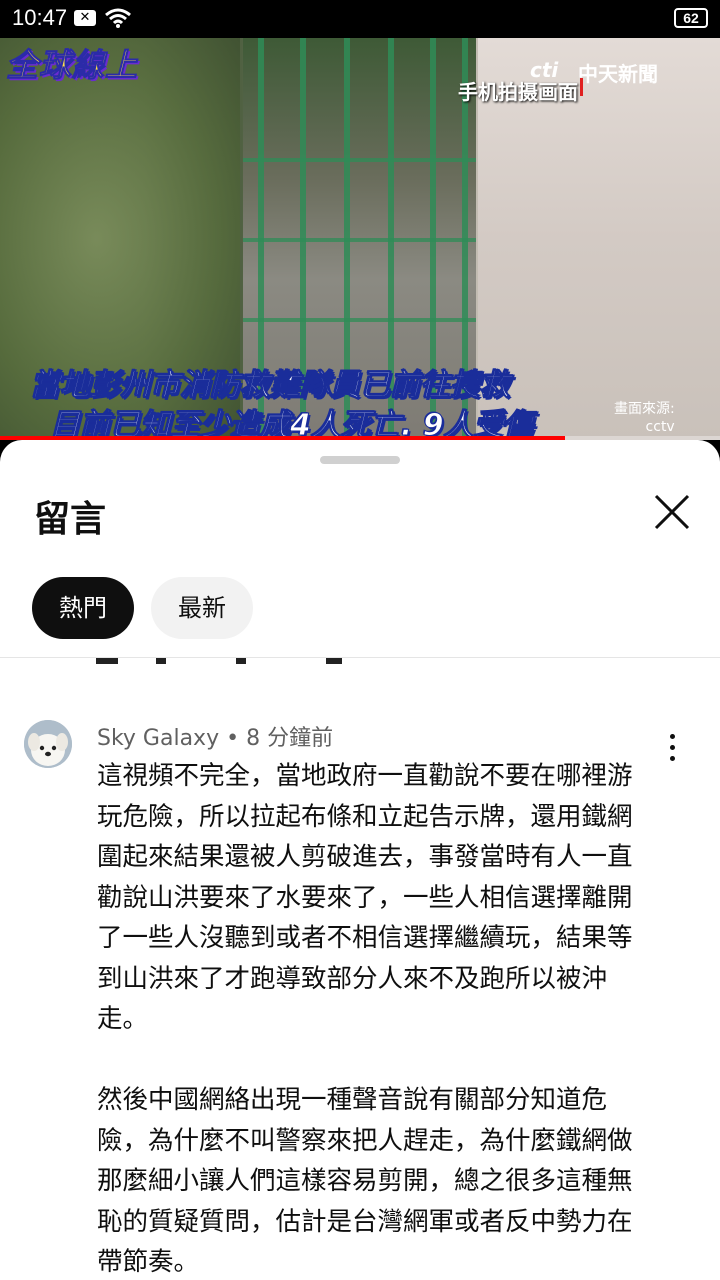  What do you see at coordinates (290, 738) in the screenshot?
I see `comment-time: 8 分鐘前` at bounding box center [290, 738].